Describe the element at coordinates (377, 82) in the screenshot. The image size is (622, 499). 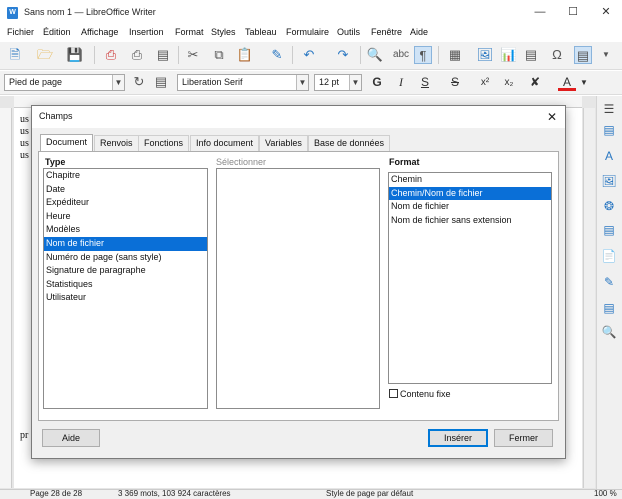
I see `bold-button: G` at that location.